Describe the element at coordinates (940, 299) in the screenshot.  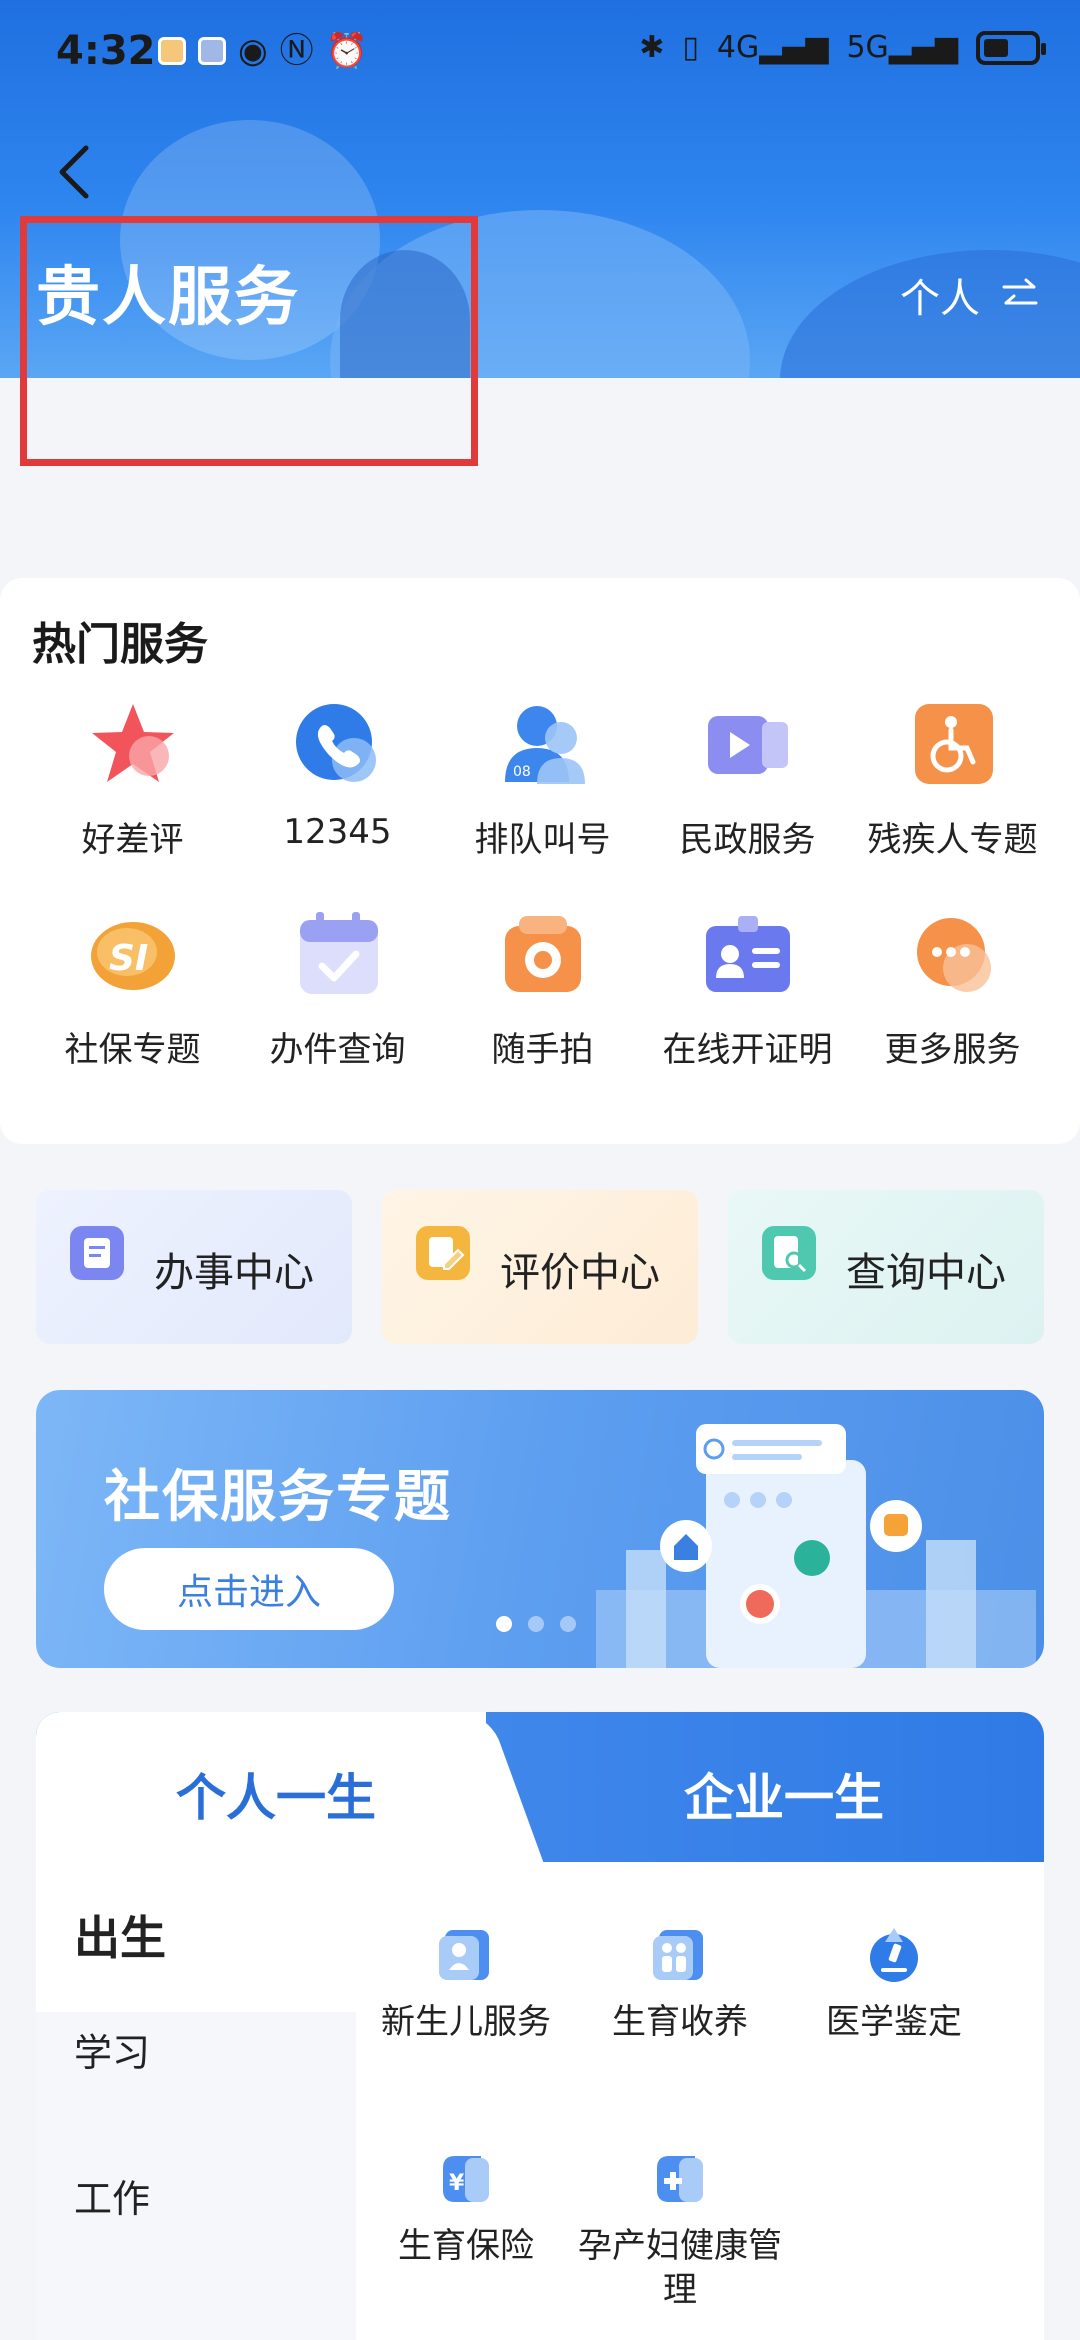
I see `identity-switch-label: 个人` at that location.